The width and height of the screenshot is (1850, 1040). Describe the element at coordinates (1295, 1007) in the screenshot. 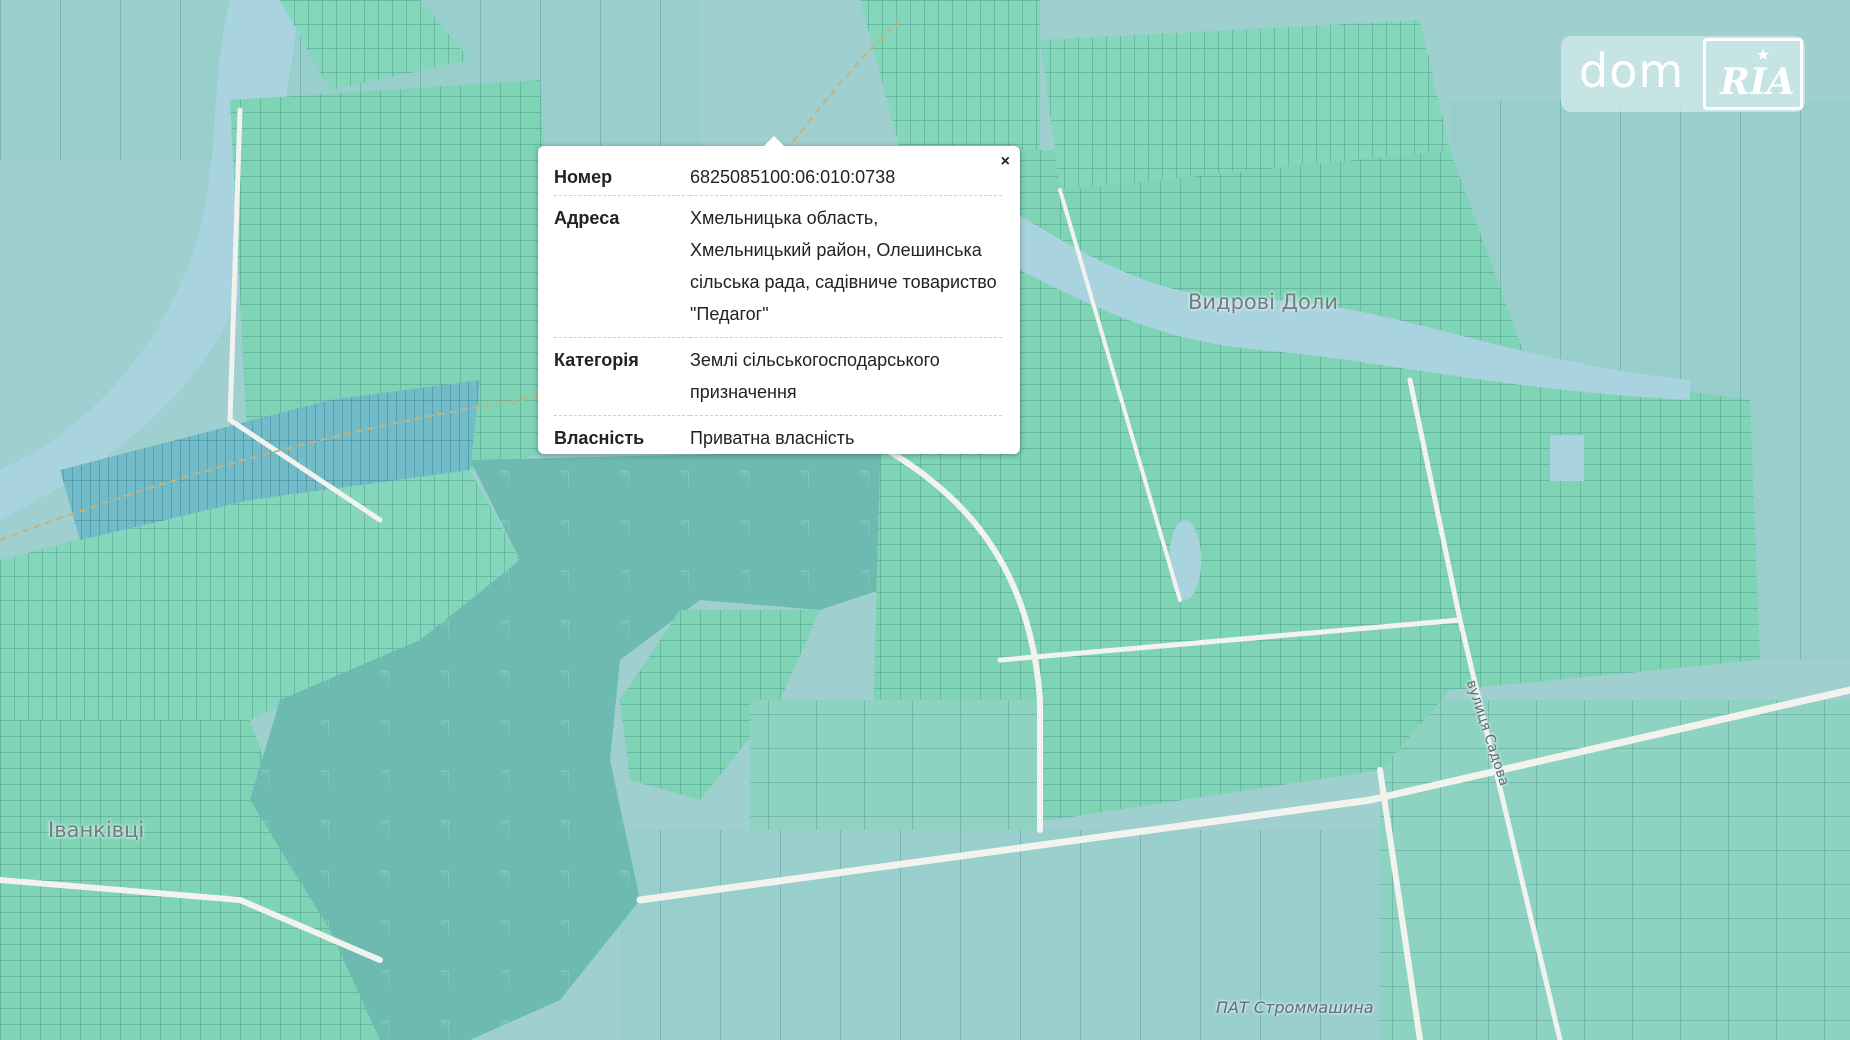

I see `map-label-company: ПАТ Строммашина` at that location.